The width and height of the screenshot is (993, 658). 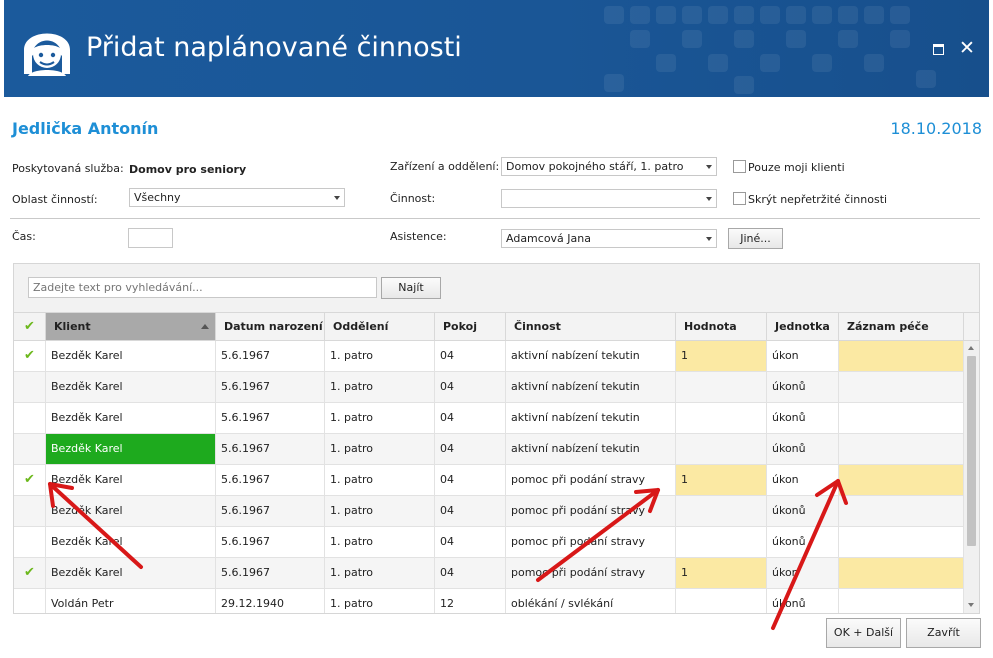 What do you see at coordinates (411, 288) in the screenshot?
I see `find-button: Najít` at bounding box center [411, 288].